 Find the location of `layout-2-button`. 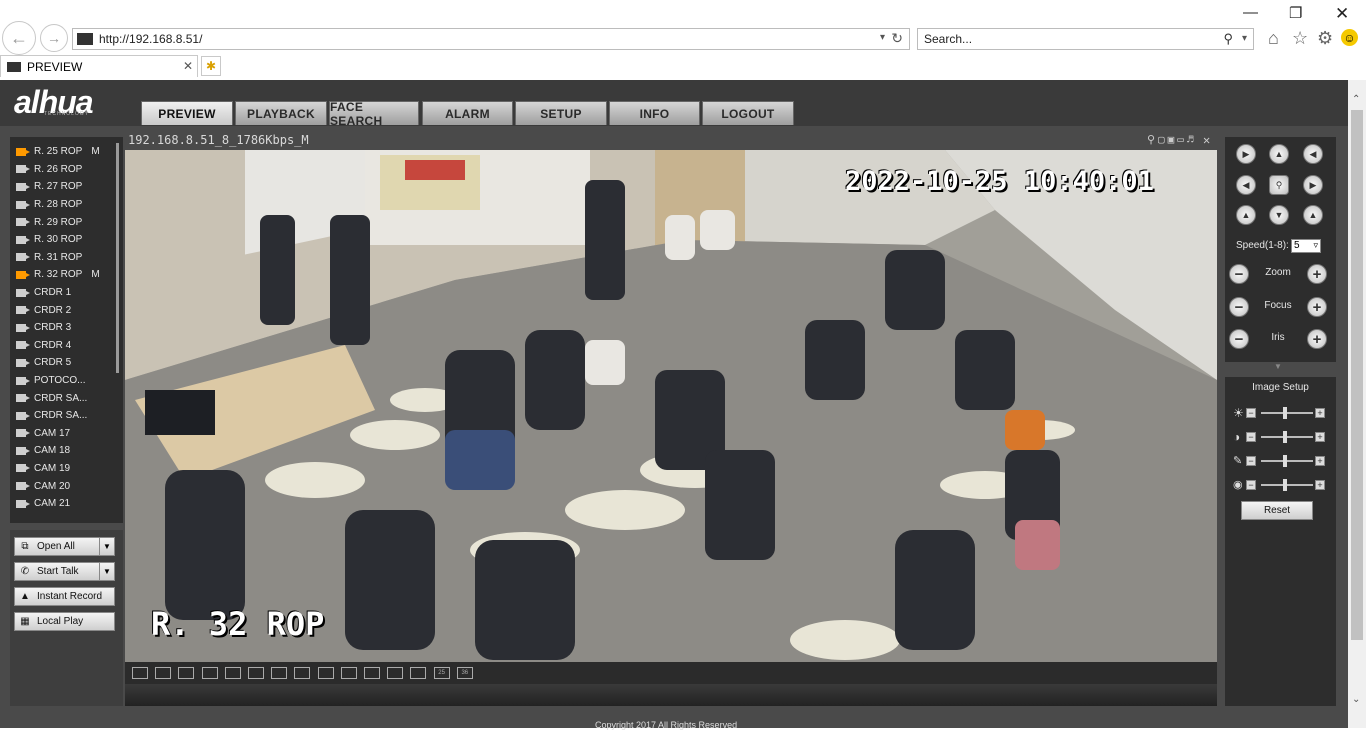

layout-2-button is located at coordinates (163, 673).